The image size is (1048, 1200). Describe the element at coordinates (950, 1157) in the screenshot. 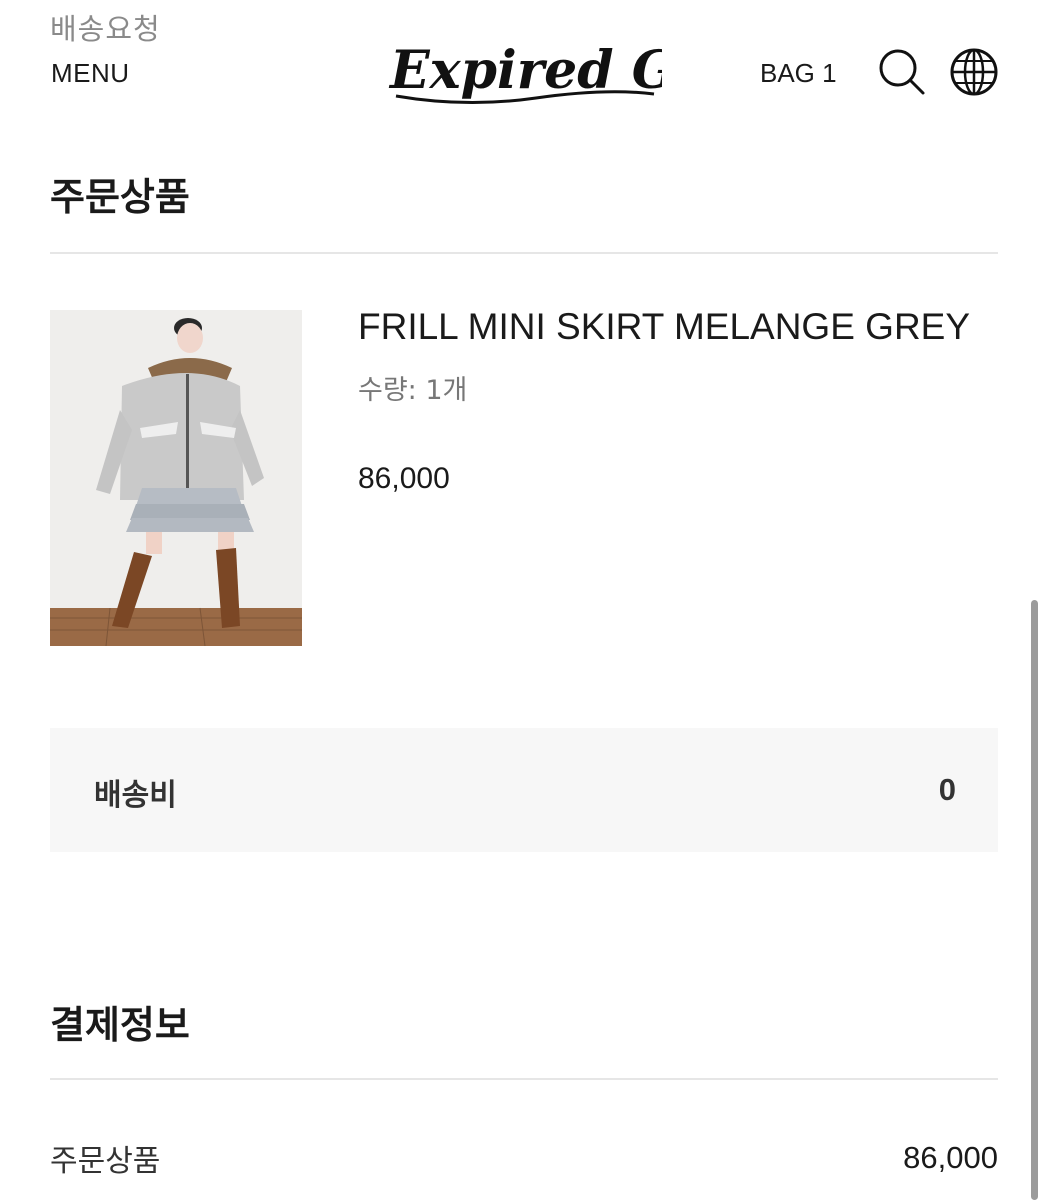

I see `payment-row-value: 86,000` at that location.